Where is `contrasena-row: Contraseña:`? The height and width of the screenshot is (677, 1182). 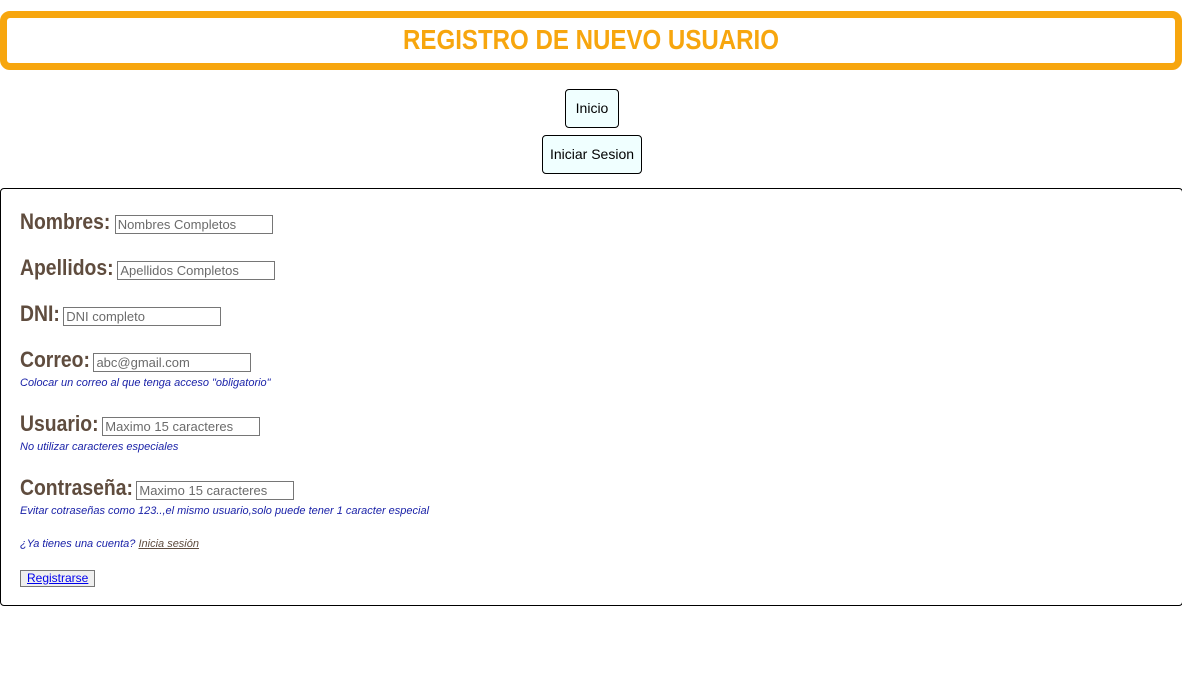 contrasena-row: Contraseña: is located at coordinates (157, 488).